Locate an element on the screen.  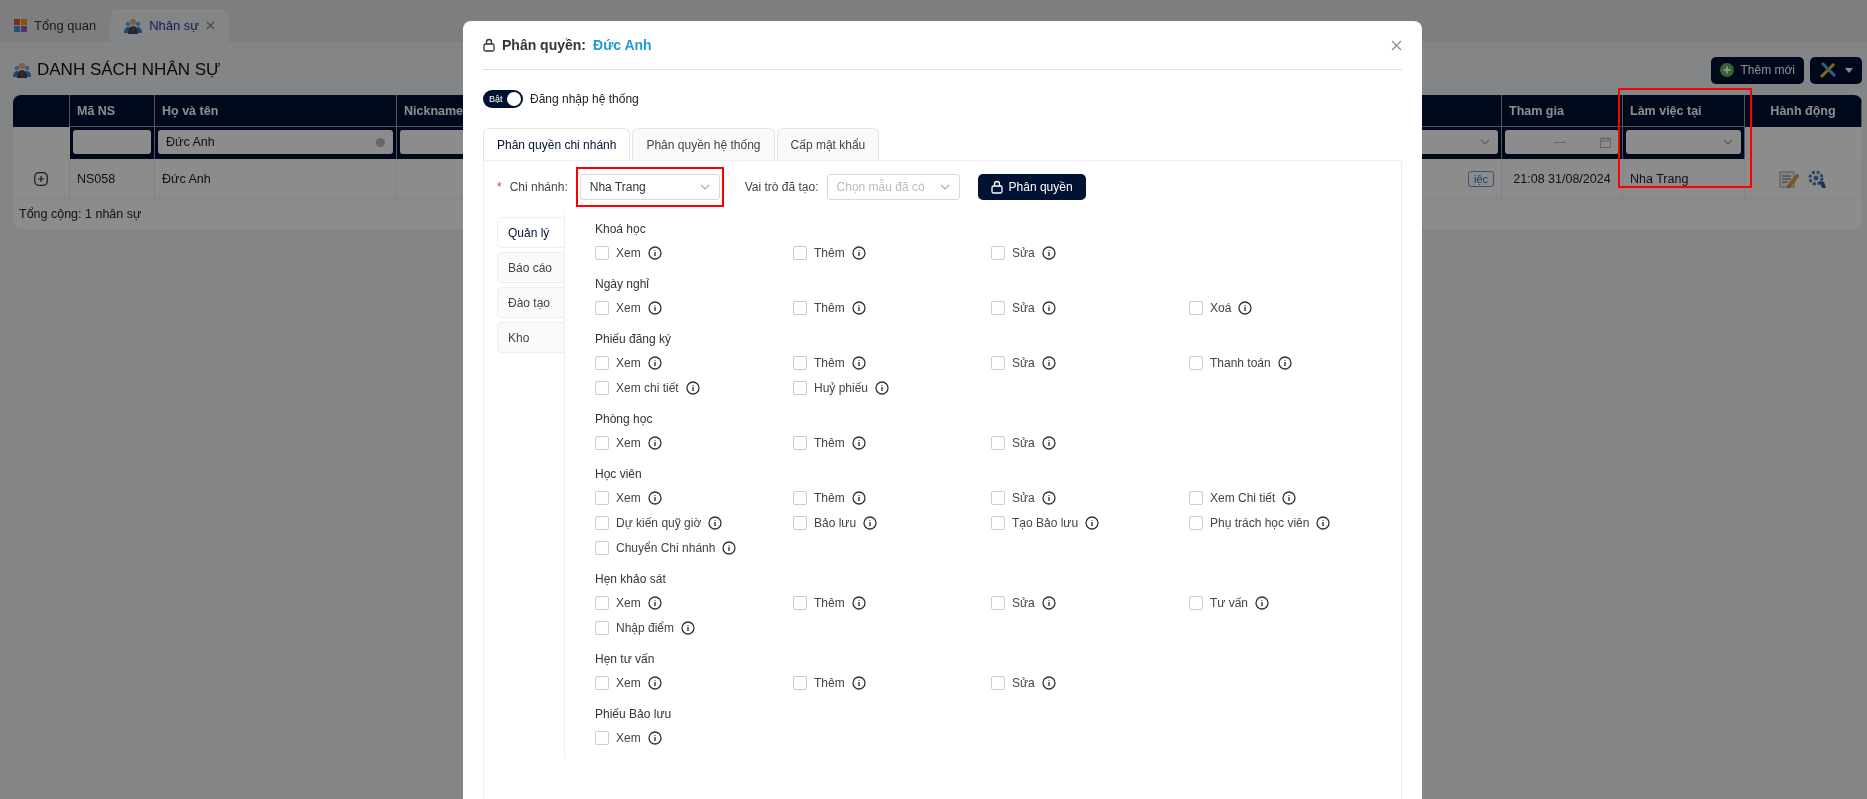
edit-icon is located at coordinates (1789, 178).